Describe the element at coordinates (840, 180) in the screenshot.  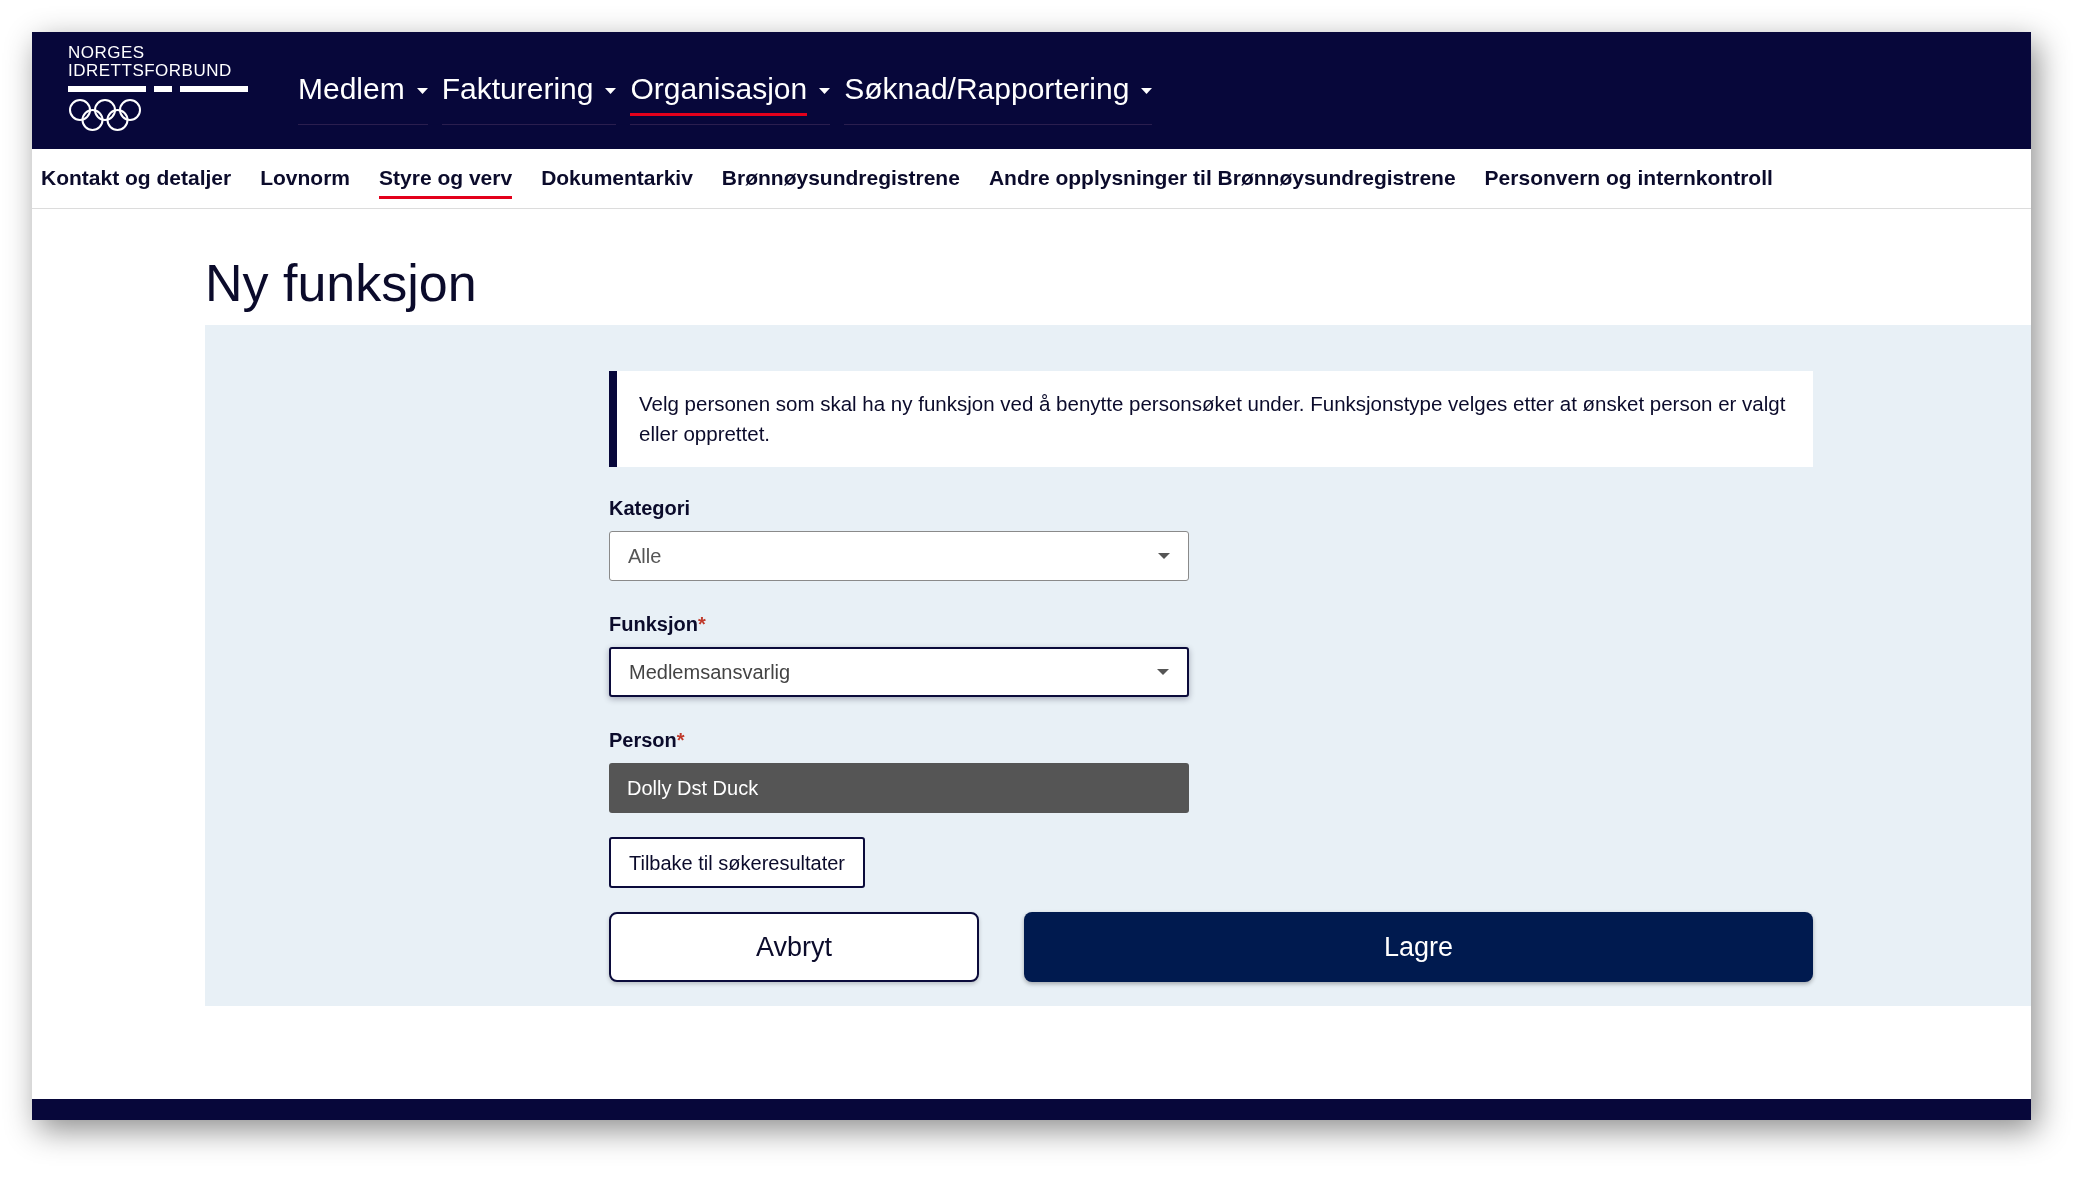
I see `sub-nav-tab: Brønnøysundregistrene` at that location.